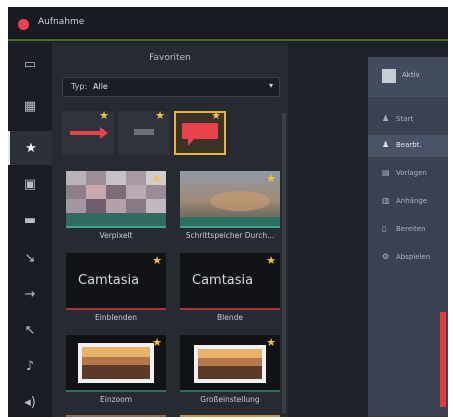  What do you see at coordinates (408, 120) in the screenshot?
I see `right-item-start: ♟ Start` at bounding box center [408, 120].